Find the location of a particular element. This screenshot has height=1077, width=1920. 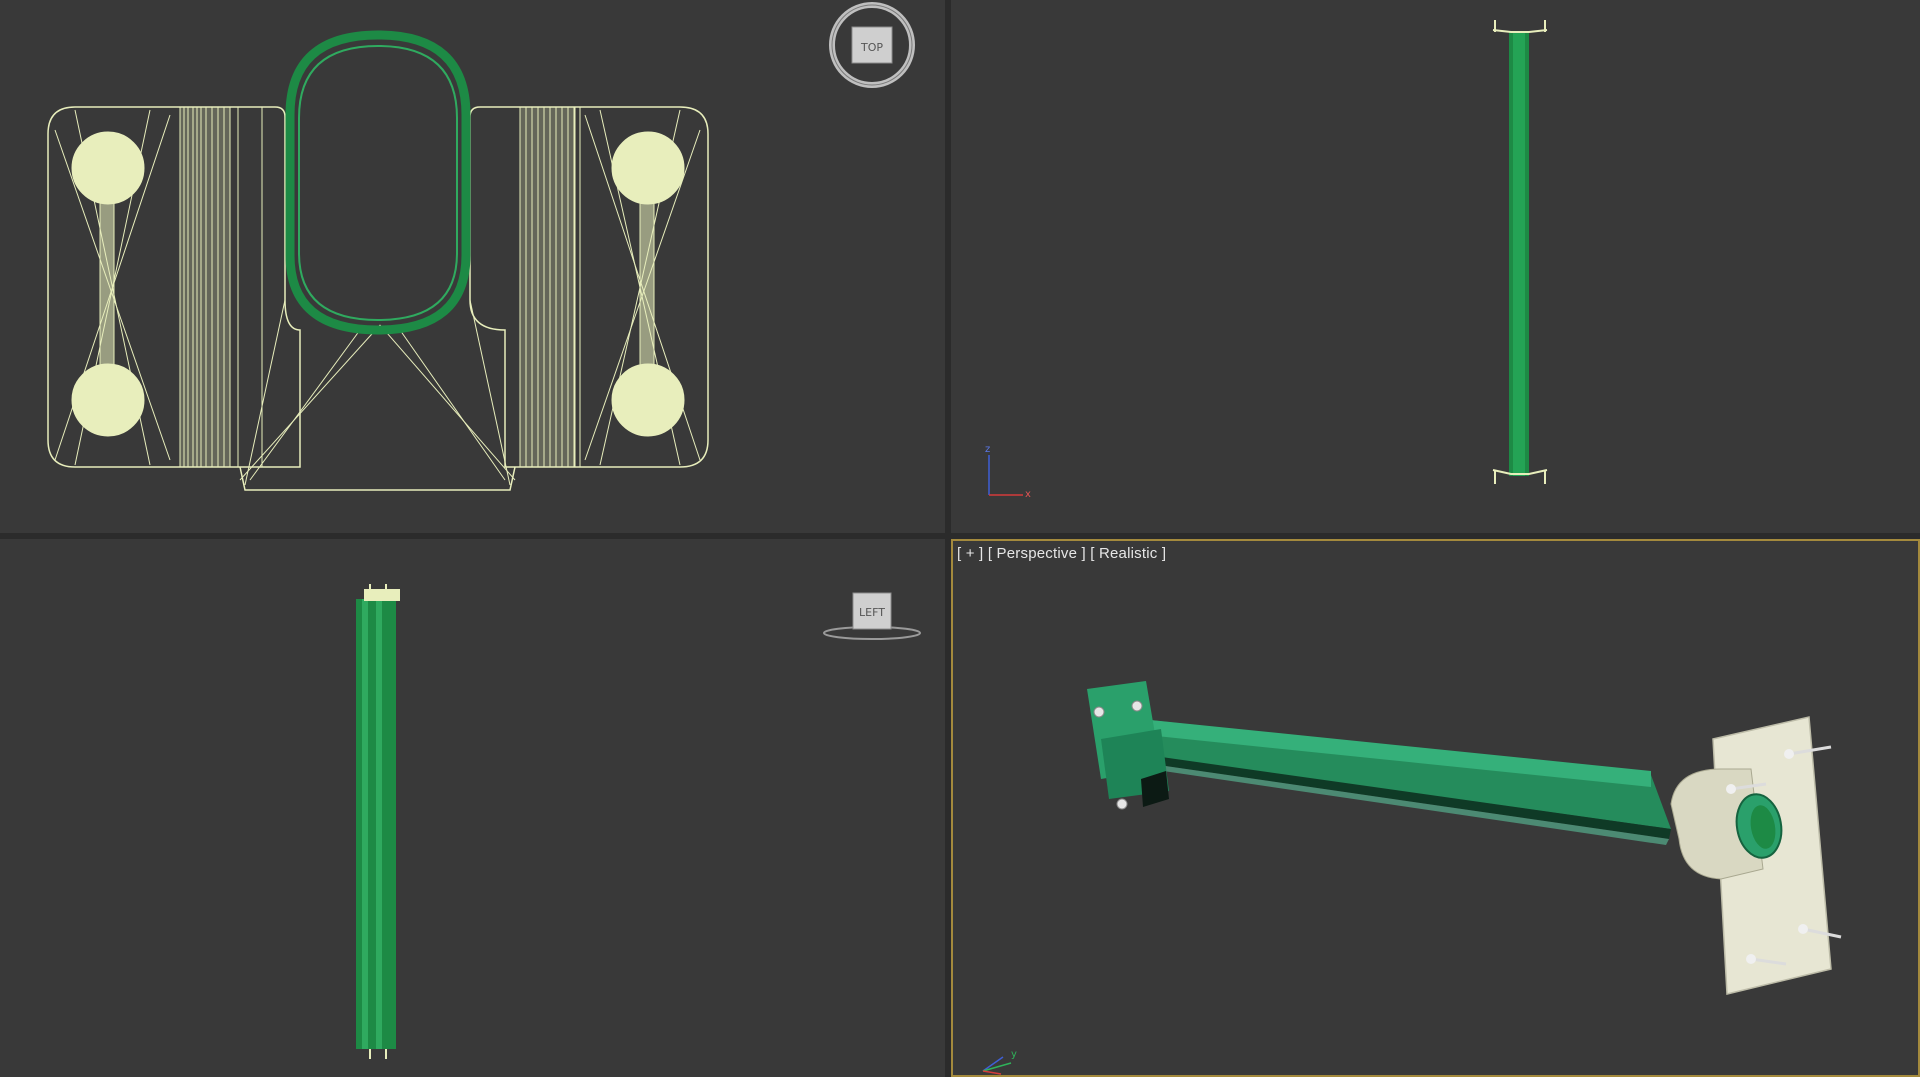

tube-profile-outline is located at coordinates (378, 182).